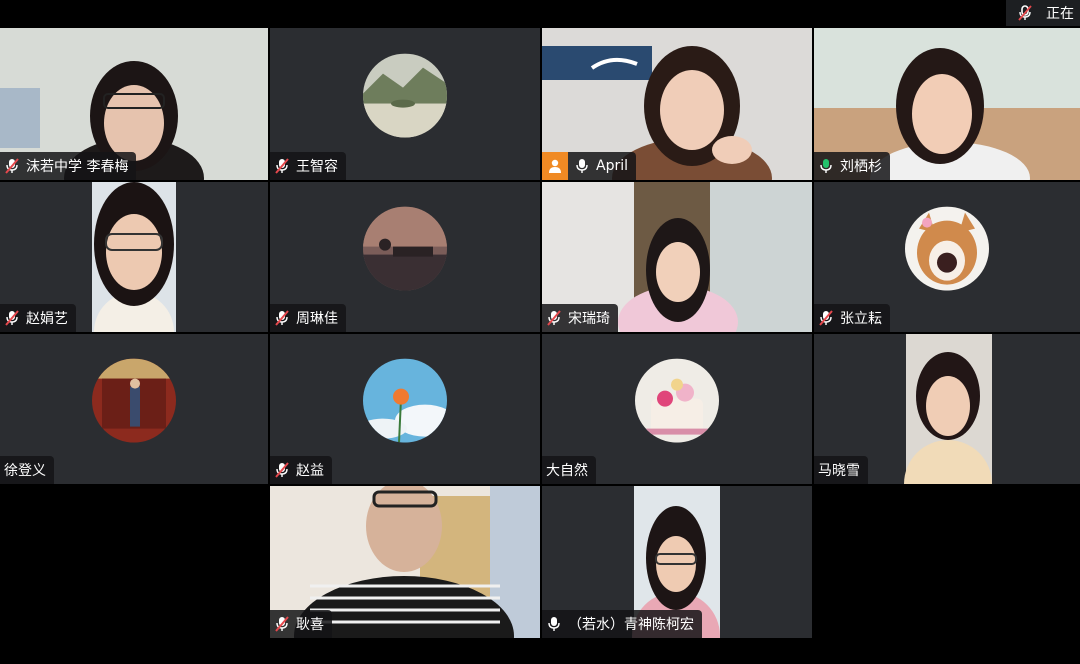 This screenshot has height=664, width=1080. Describe the element at coordinates (47, 319) in the screenshot. I see `participant-name: 赵娟艺` at that location.